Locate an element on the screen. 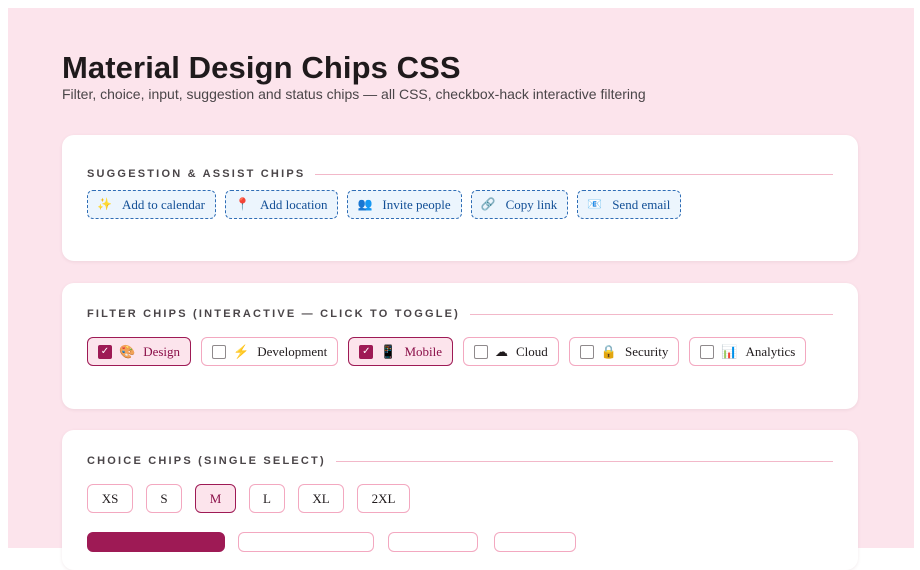 The image size is (920, 570). chip-label: XL is located at coordinates (321, 498).